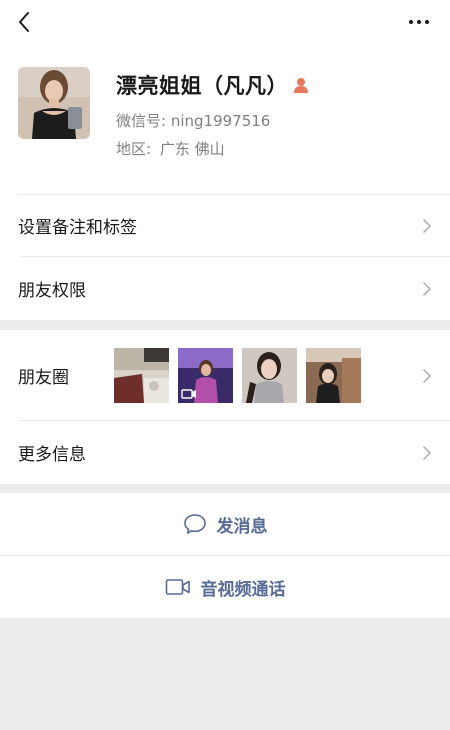  I want to click on remark-tags-row: 设置备注和标签, so click(225, 225).